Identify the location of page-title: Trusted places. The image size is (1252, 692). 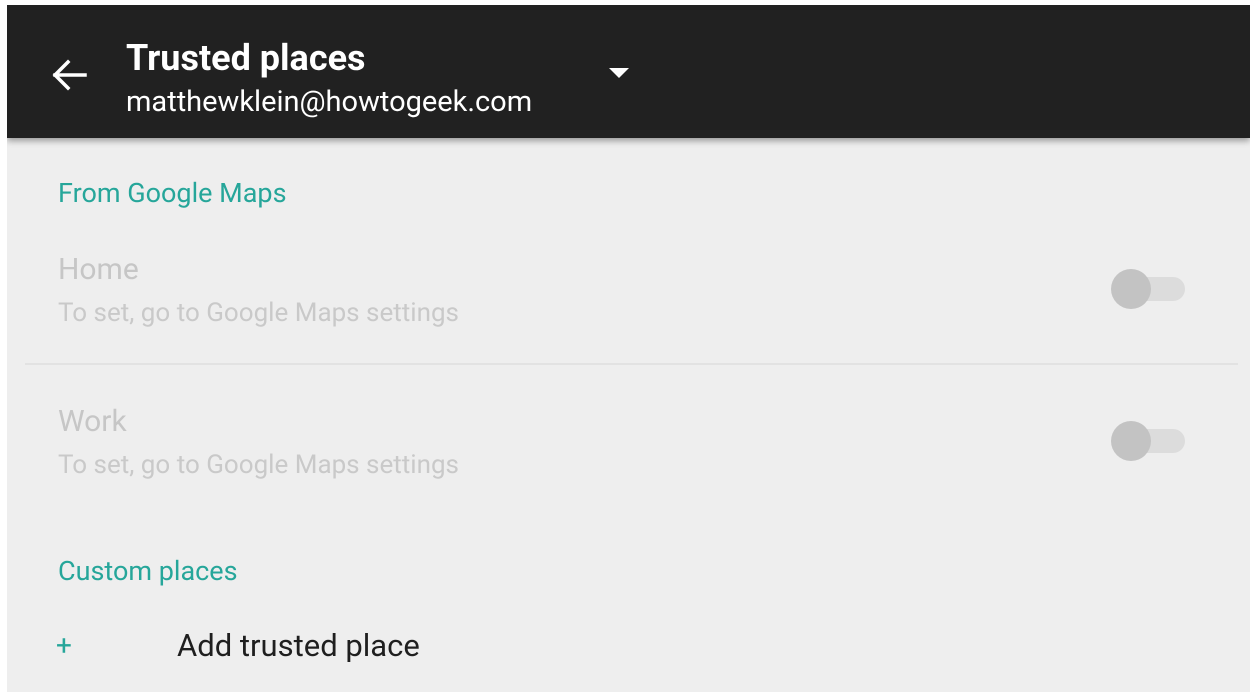
(246, 58).